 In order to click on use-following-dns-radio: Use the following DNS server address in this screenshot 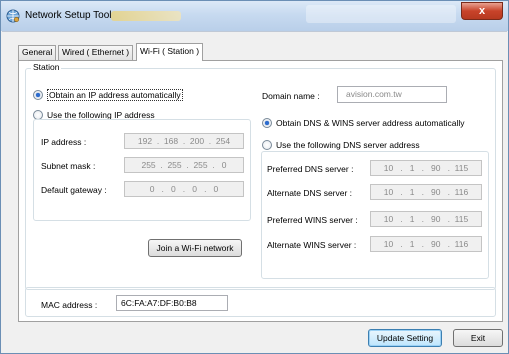, I will do `click(341, 145)`.